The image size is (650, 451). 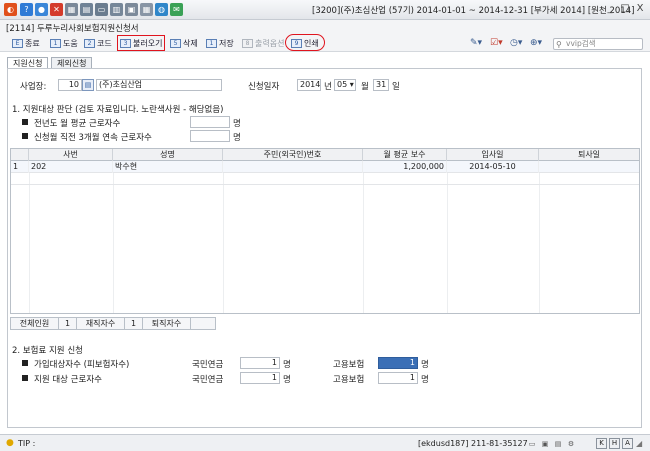 I want to click on grid-header-emp-id: 사번, so click(x=71, y=155).